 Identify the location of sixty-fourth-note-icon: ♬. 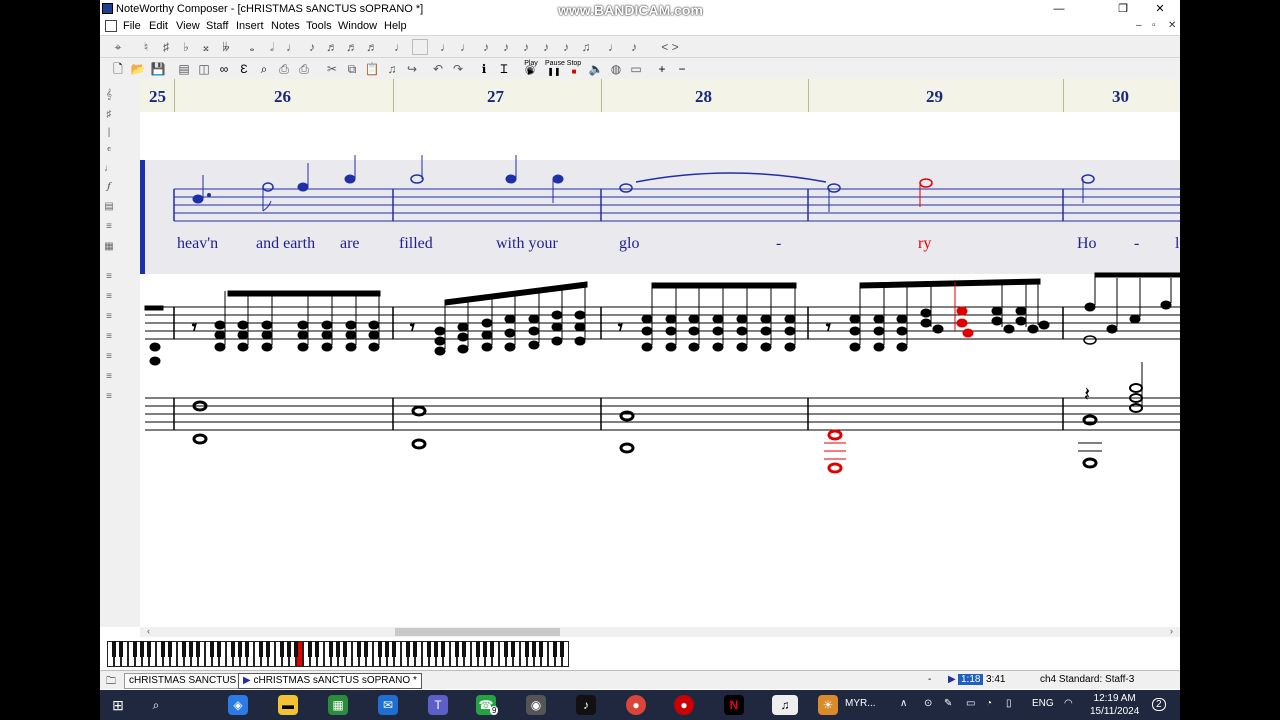
(372, 47).